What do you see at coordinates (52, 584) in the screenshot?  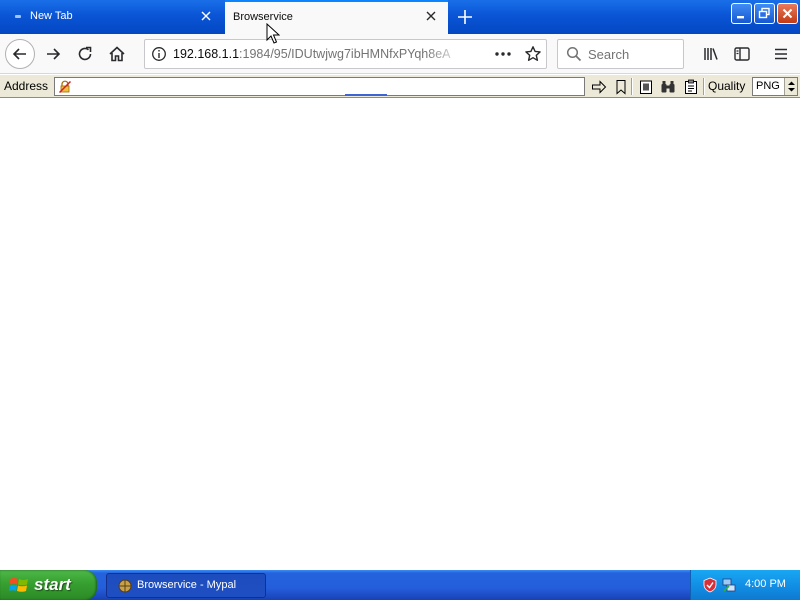 I see `start-label: start` at bounding box center [52, 584].